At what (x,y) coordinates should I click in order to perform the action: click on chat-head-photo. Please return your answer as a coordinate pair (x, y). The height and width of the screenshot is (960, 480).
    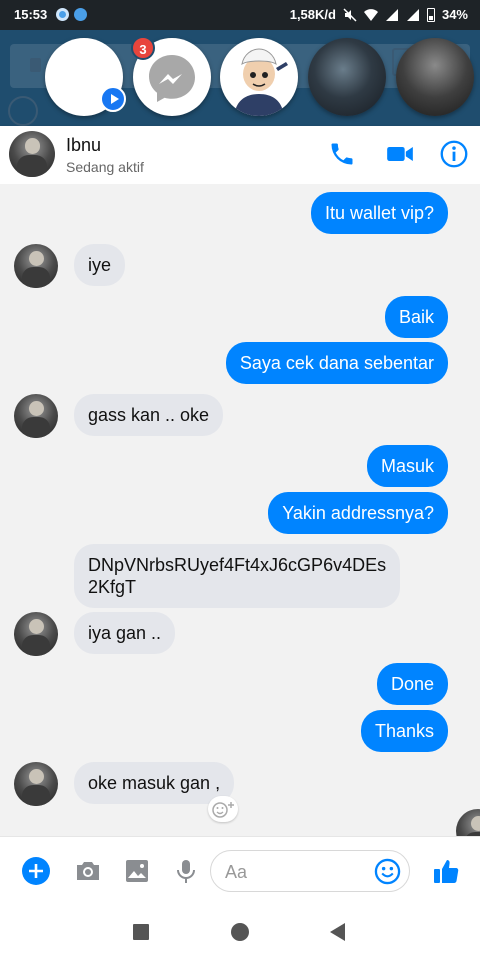
    Looking at the image, I should click on (347, 77).